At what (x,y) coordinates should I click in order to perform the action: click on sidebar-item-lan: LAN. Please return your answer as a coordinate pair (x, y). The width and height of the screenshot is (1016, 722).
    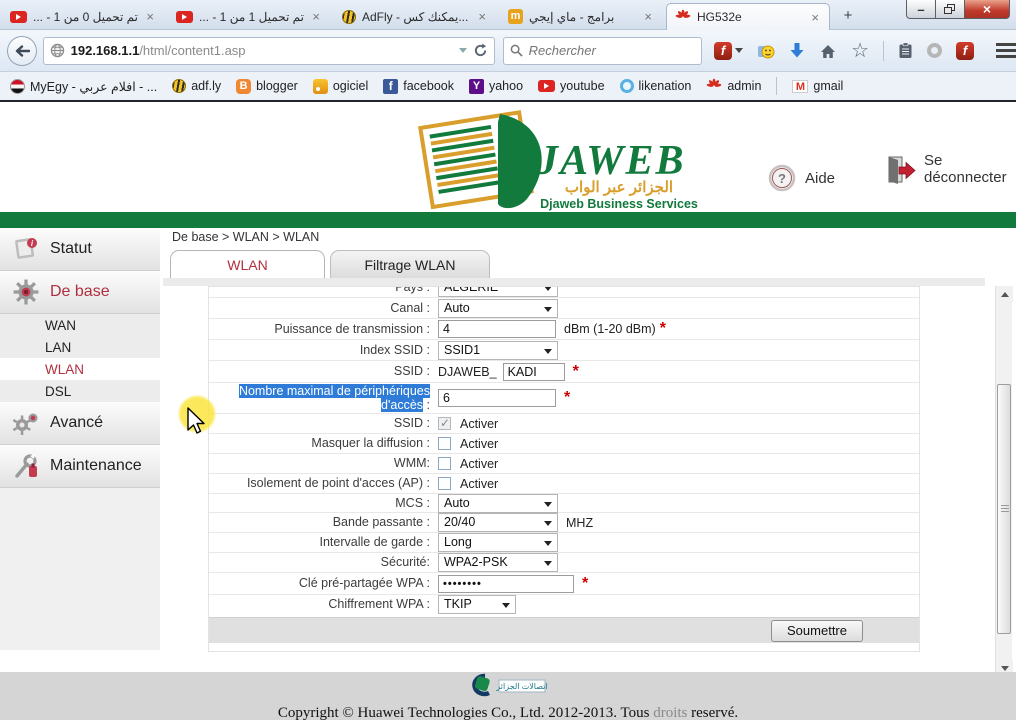
    Looking at the image, I should click on (80, 347).